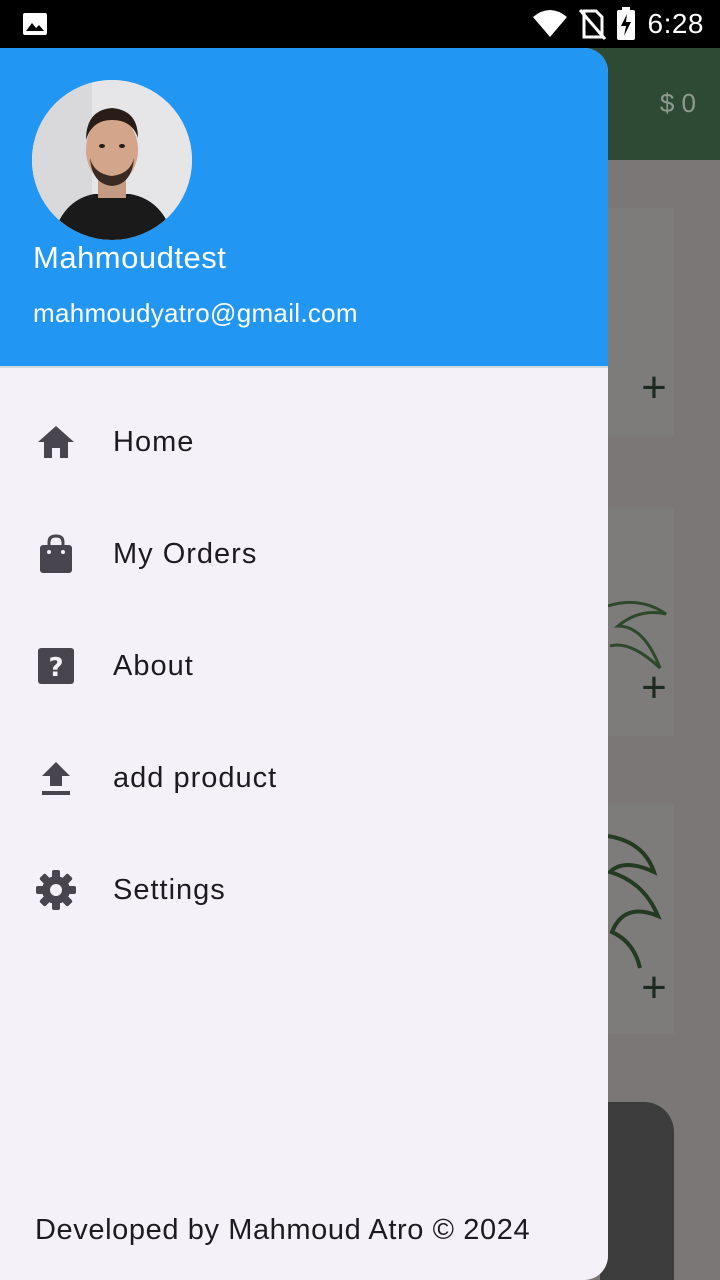 The image size is (720, 1280). I want to click on clock: 6:28, so click(675, 23).